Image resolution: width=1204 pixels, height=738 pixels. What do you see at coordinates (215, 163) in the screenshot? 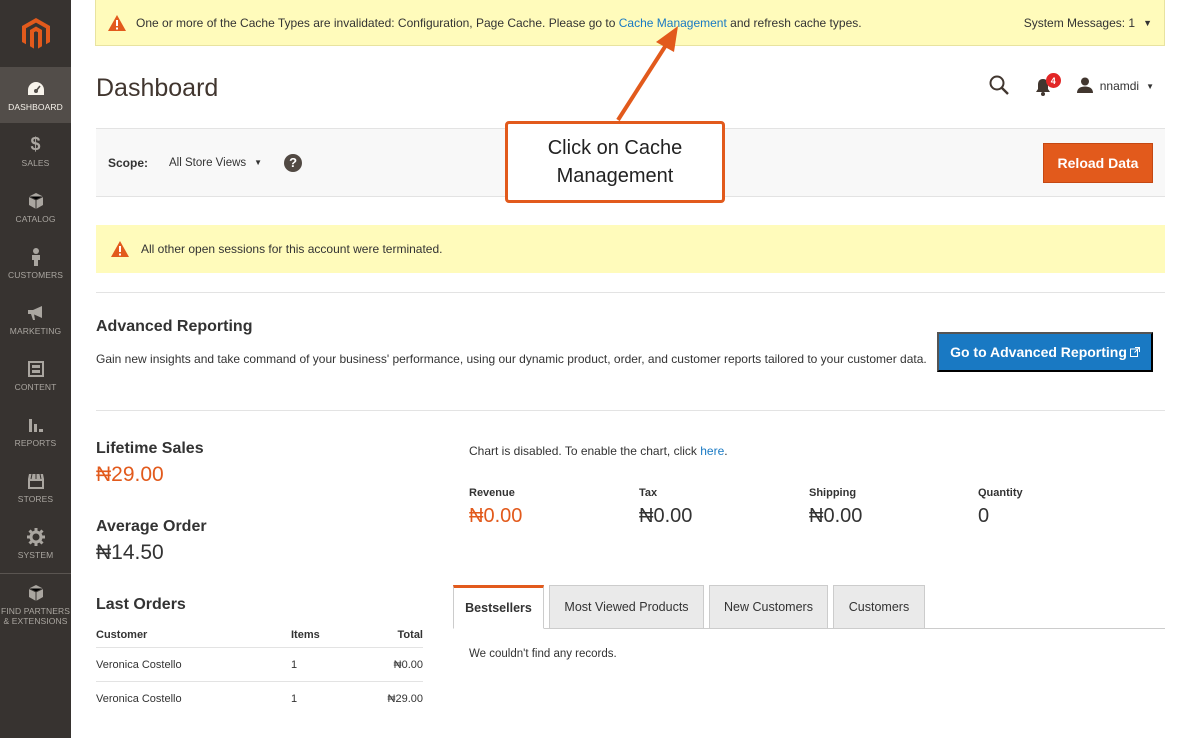
I see `store-view-switcher: All Store Views ▼` at bounding box center [215, 163].